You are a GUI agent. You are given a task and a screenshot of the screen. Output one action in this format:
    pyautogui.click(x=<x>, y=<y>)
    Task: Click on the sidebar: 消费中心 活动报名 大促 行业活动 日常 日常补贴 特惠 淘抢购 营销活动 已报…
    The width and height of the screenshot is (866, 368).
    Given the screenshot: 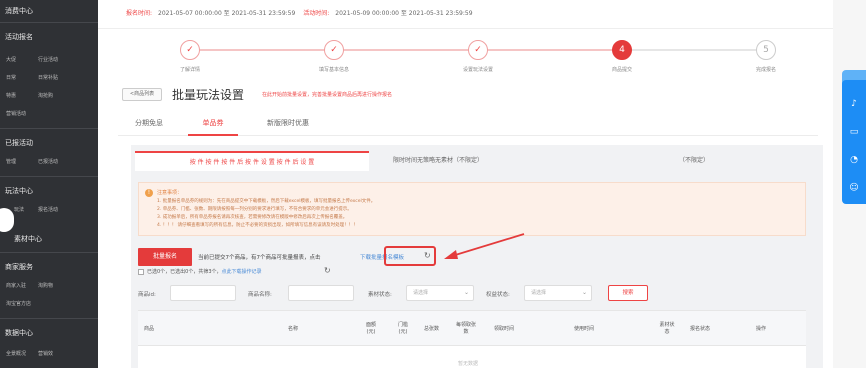 What is the action you would take?
    pyautogui.click(x=49, y=184)
    